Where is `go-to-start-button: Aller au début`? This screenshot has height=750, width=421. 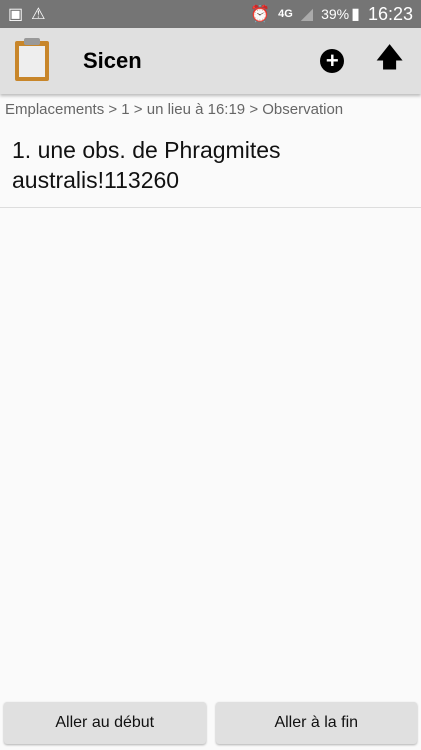 go-to-start-button: Aller au début is located at coordinates (105, 723).